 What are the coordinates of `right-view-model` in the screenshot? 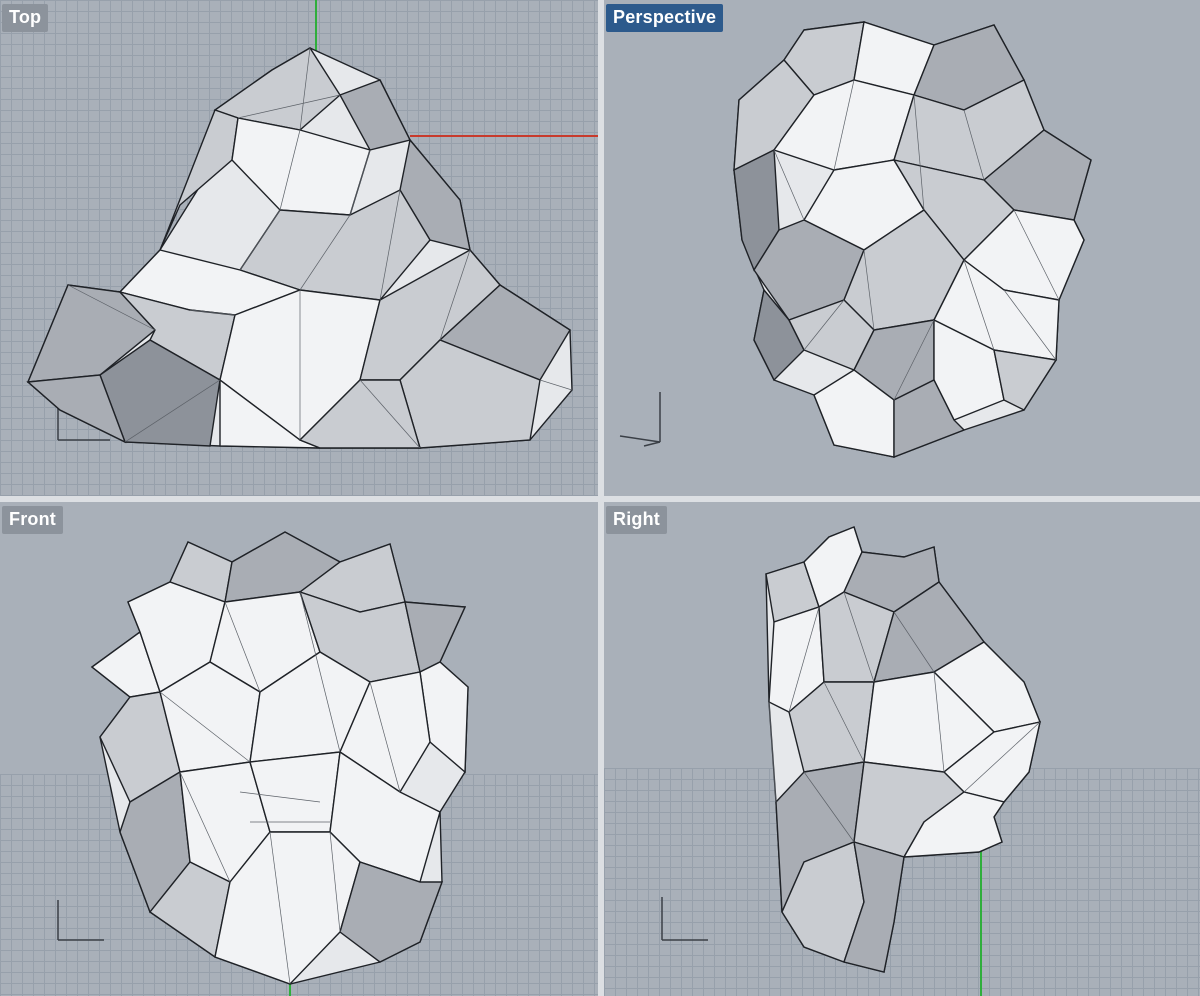 It's located at (851, 761).